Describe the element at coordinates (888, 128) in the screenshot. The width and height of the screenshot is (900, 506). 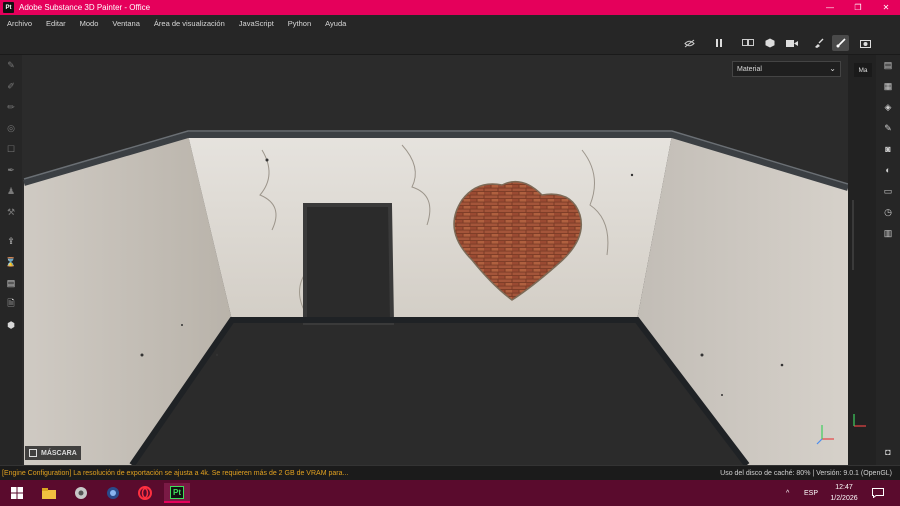
I see `properties-icon: ✎` at that location.